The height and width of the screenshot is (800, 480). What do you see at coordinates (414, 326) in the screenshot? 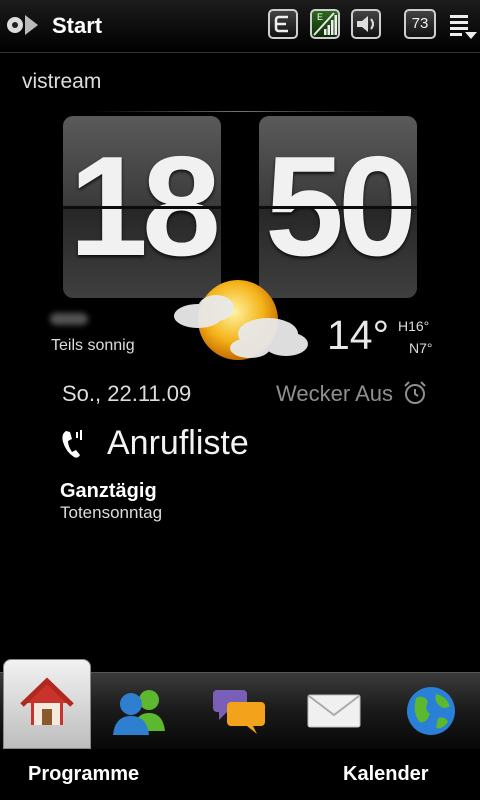
I see `temperature-high: H16°` at bounding box center [414, 326].